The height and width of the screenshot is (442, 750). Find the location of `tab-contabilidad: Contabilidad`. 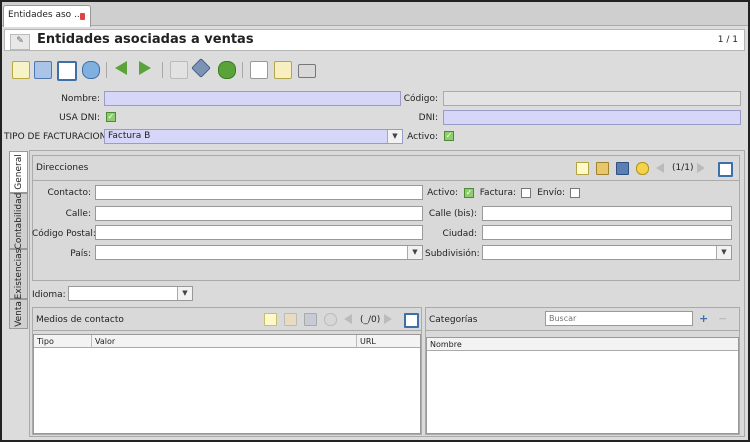

tab-contabilidad: Contabilidad is located at coordinates (18, 221).